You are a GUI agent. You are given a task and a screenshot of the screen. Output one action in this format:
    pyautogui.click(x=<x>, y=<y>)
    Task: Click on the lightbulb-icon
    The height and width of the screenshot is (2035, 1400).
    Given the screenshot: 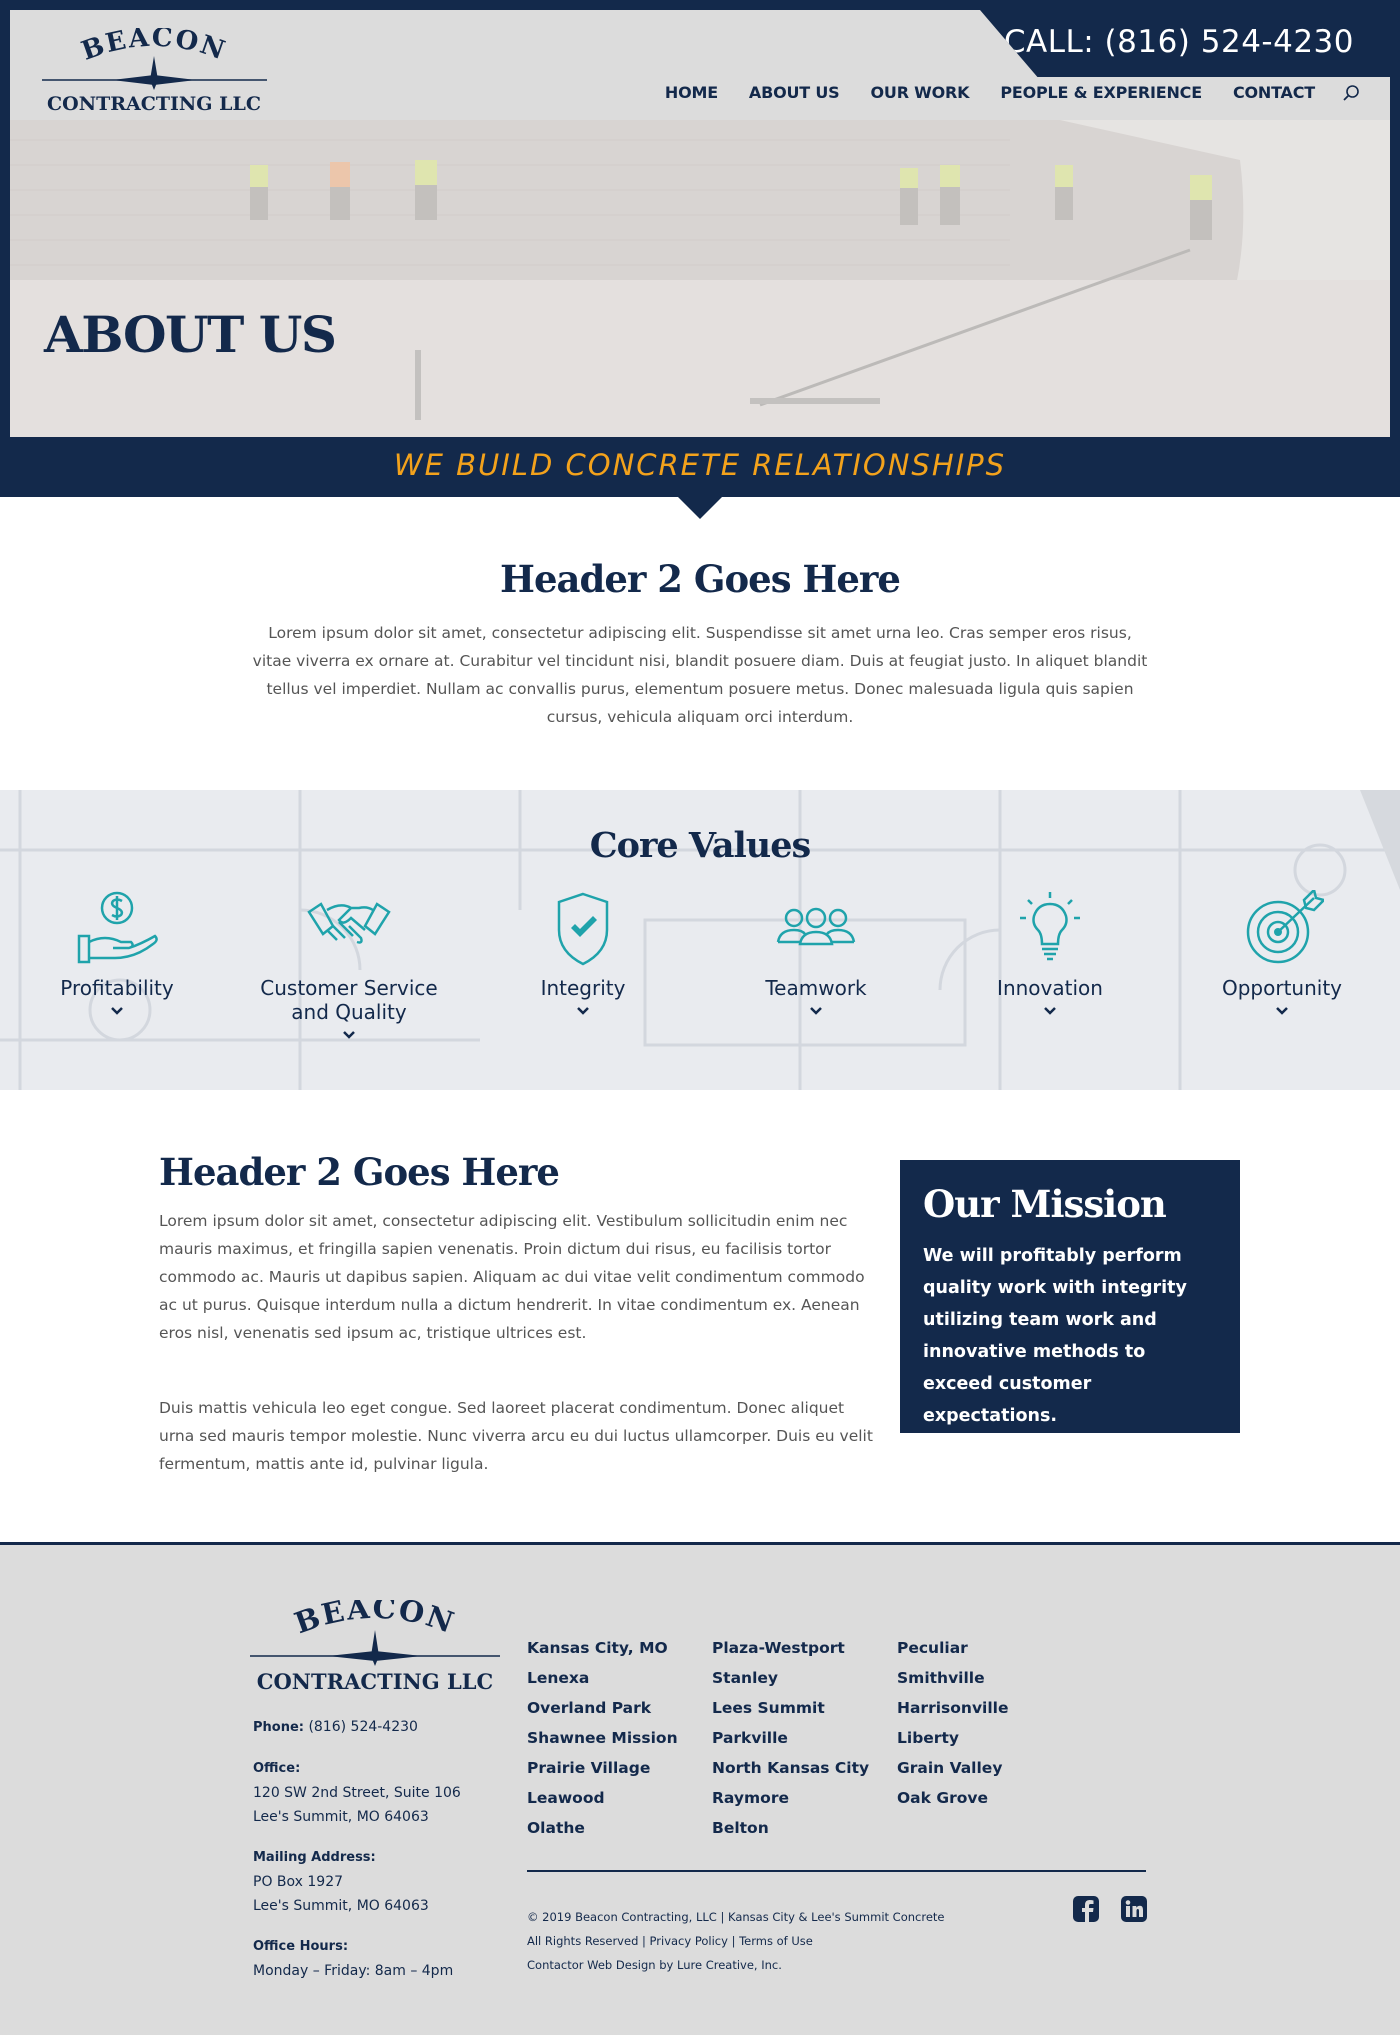 What is the action you would take?
    pyautogui.click(x=1050, y=926)
    